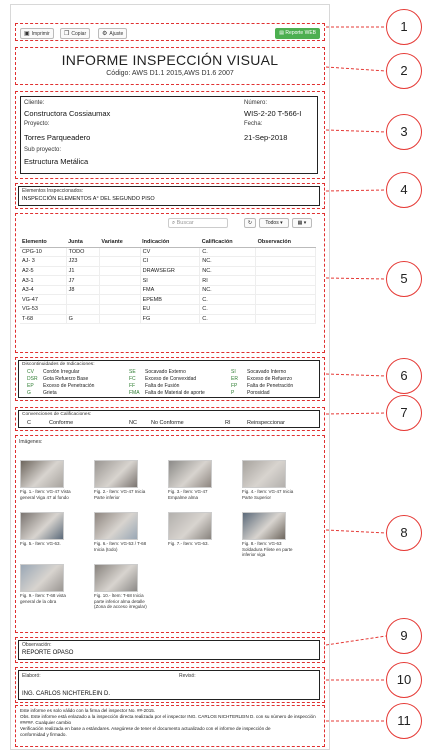 This screenshot has height=754, width=444. Describe the element at coordinates (133, 423) in the screenshot. I see `convention-code: NC` at that location.